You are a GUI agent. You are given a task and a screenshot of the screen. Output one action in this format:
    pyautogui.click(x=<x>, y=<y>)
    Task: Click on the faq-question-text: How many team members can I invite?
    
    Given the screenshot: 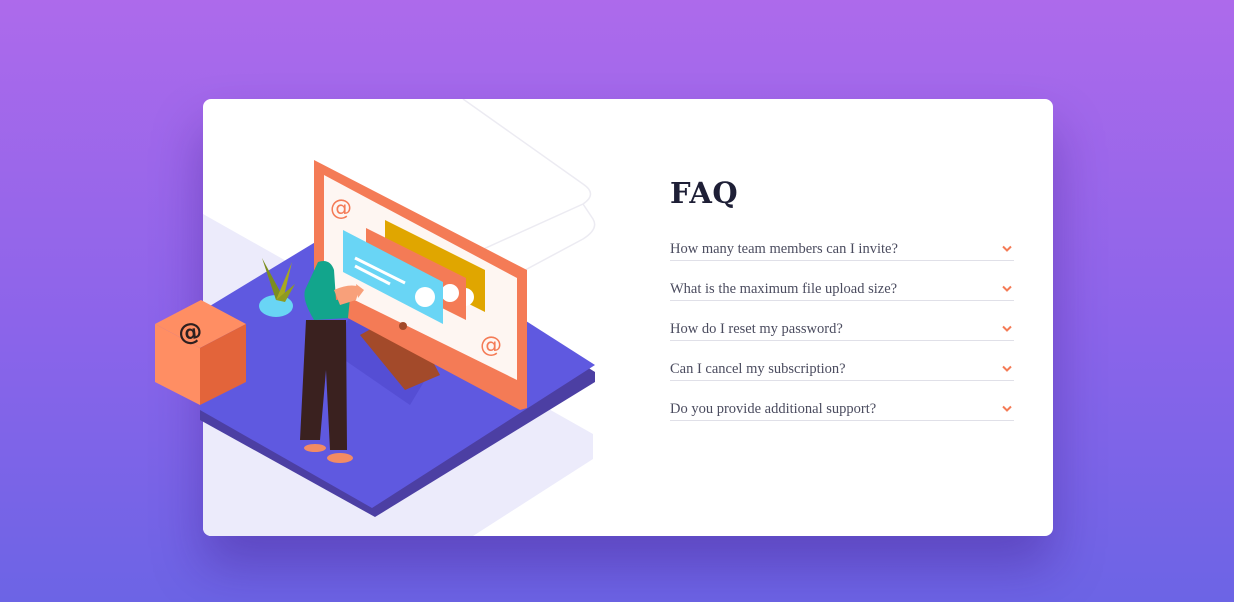 What is the action you would take?
    pyautogui.click(x=784, y=248)
    